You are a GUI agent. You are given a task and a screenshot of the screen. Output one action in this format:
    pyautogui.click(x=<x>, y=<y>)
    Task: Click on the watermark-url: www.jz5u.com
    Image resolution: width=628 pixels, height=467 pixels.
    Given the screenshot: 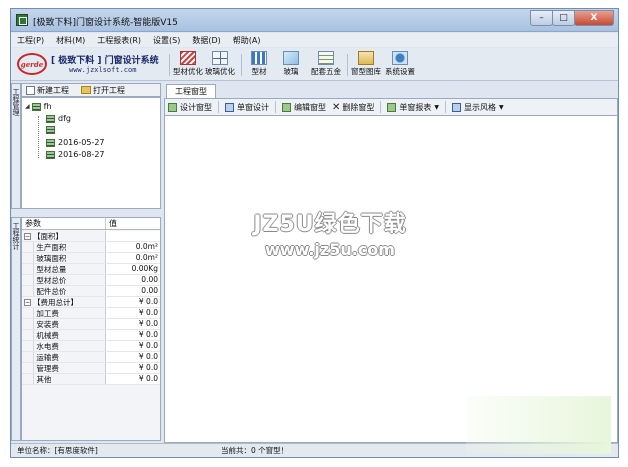 What is the action you would take?
    pyautogui.click(x=330, y=249)
    